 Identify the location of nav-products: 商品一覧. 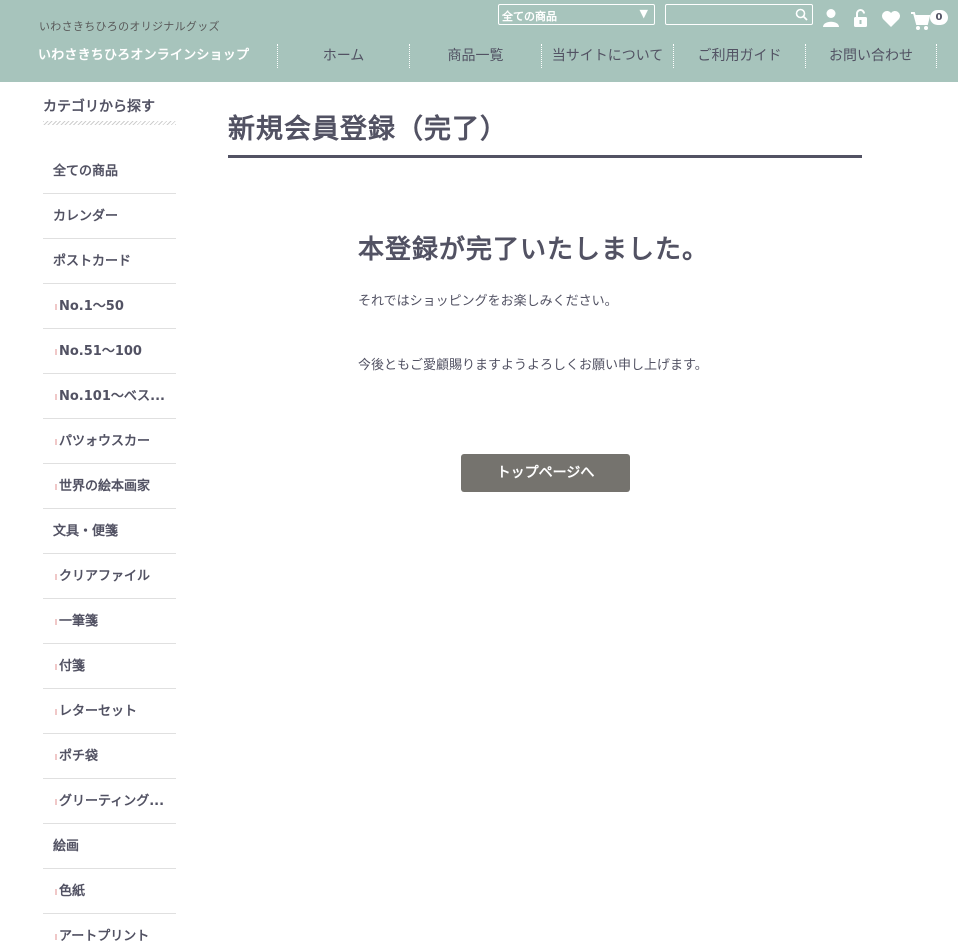
(475, 56).